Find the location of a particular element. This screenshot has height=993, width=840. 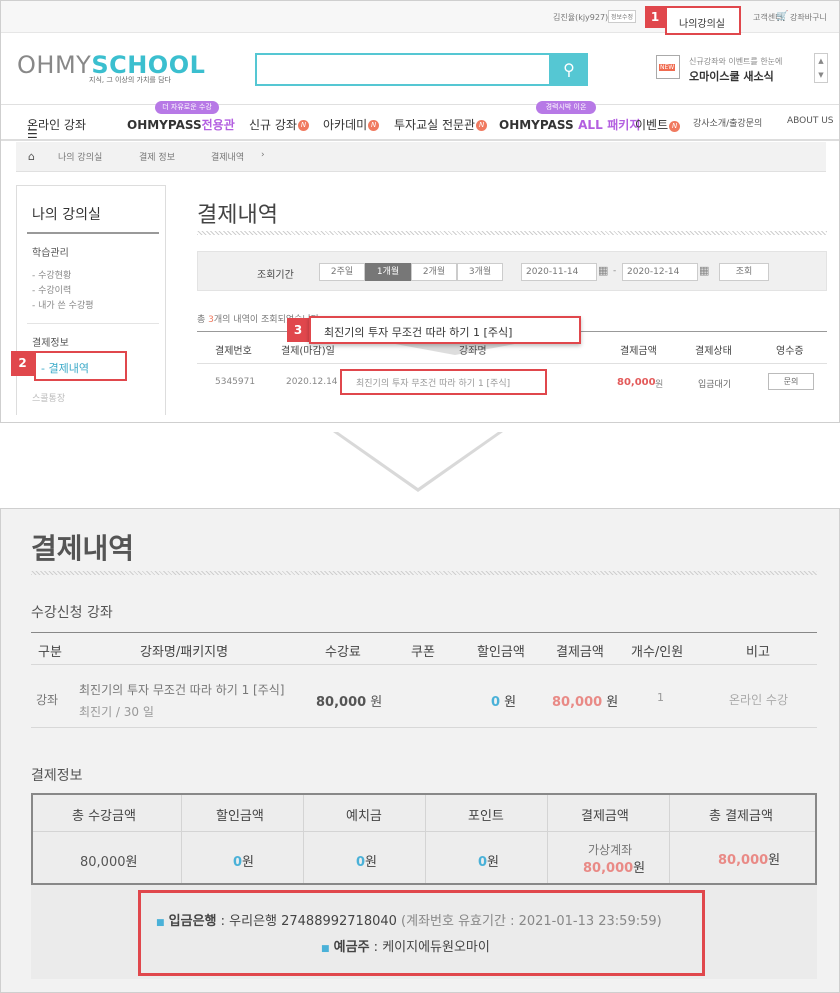

promo-title: 오마이스쿨 새소식 is located at coordinates (731, 76).